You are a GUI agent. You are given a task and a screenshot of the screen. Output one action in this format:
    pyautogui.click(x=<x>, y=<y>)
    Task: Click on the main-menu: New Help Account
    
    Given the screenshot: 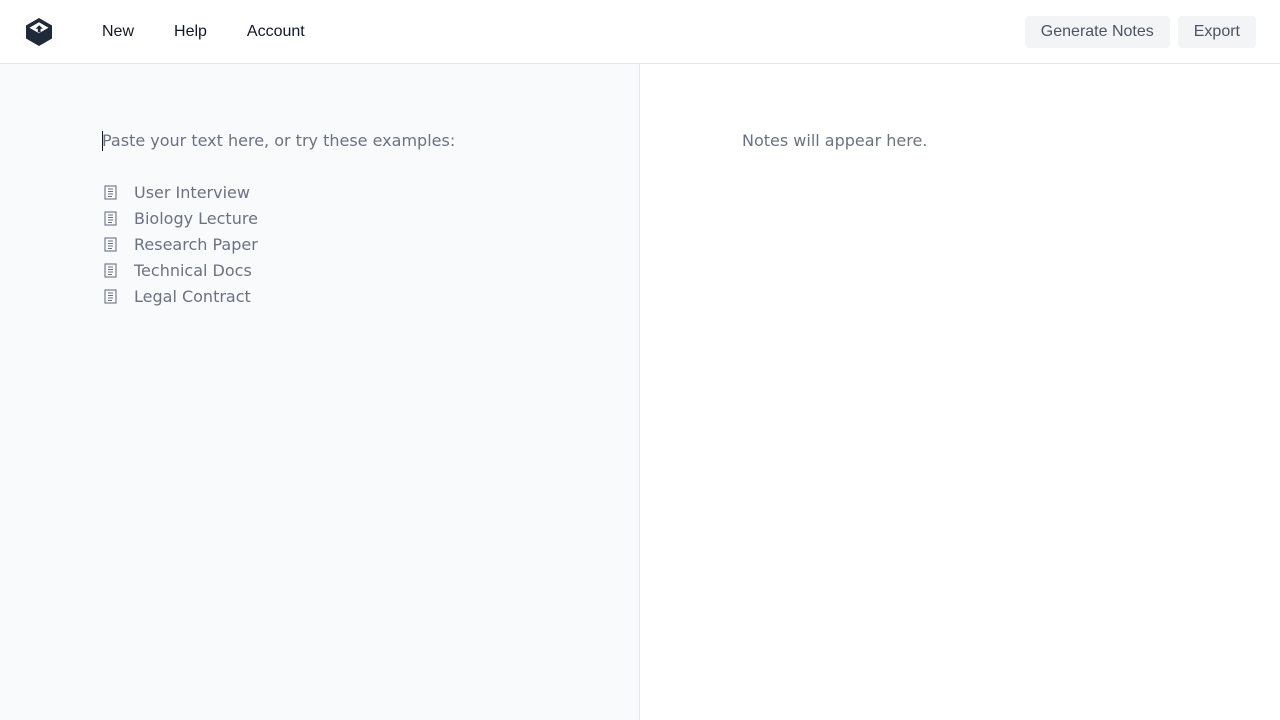 What is the action you would take?
    pyautogui.click(x=203, y=32)
    